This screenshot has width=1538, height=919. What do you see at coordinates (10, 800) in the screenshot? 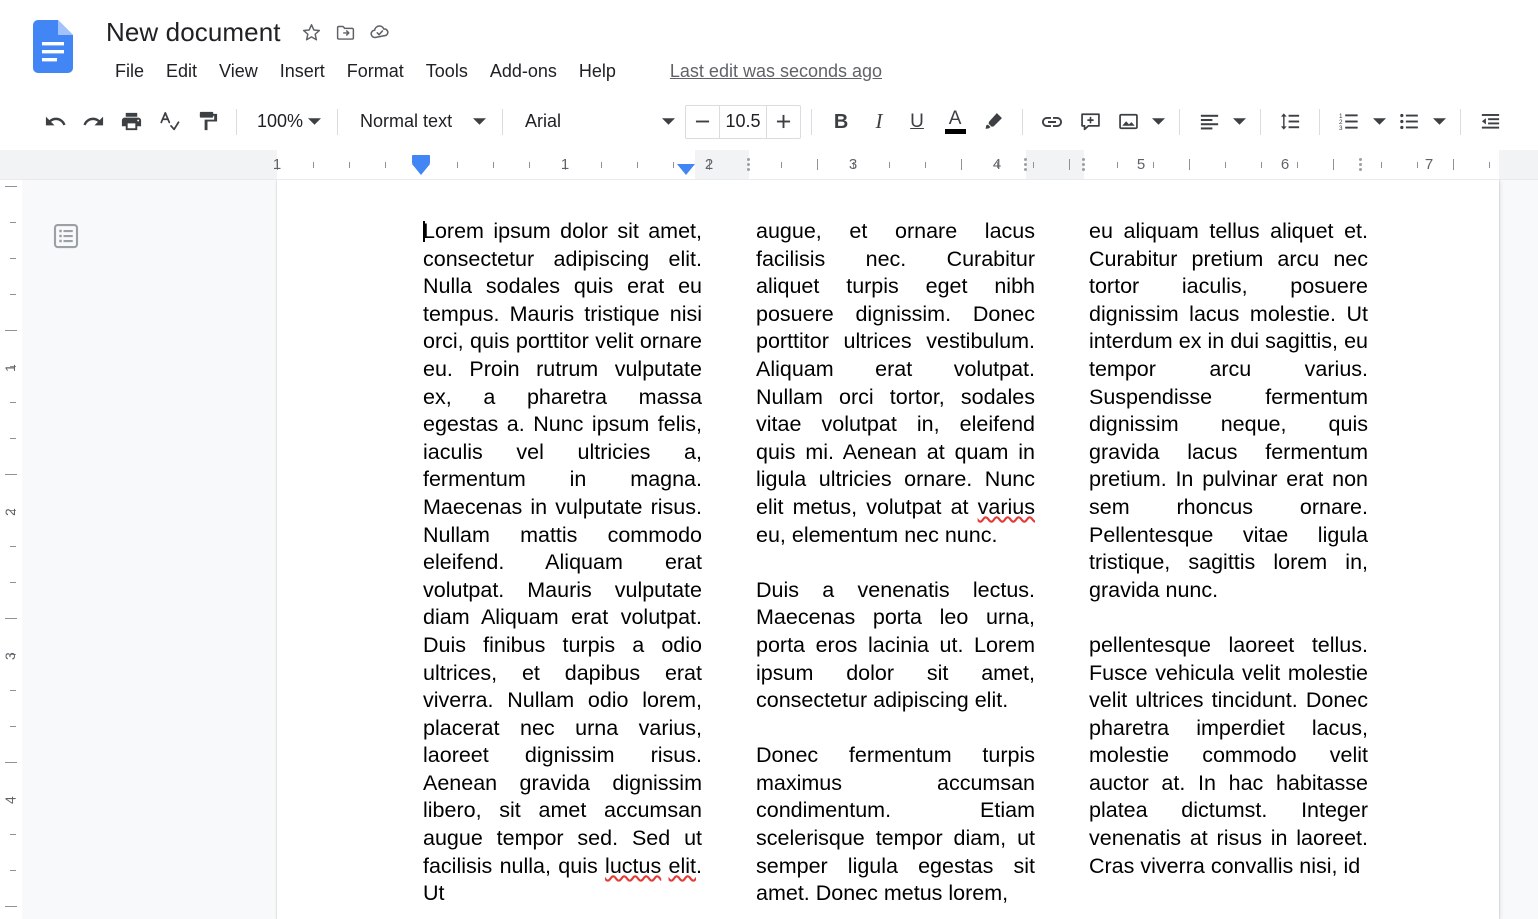
I see `vertical-ruler-number: 4` at bounding box center [10, 800].